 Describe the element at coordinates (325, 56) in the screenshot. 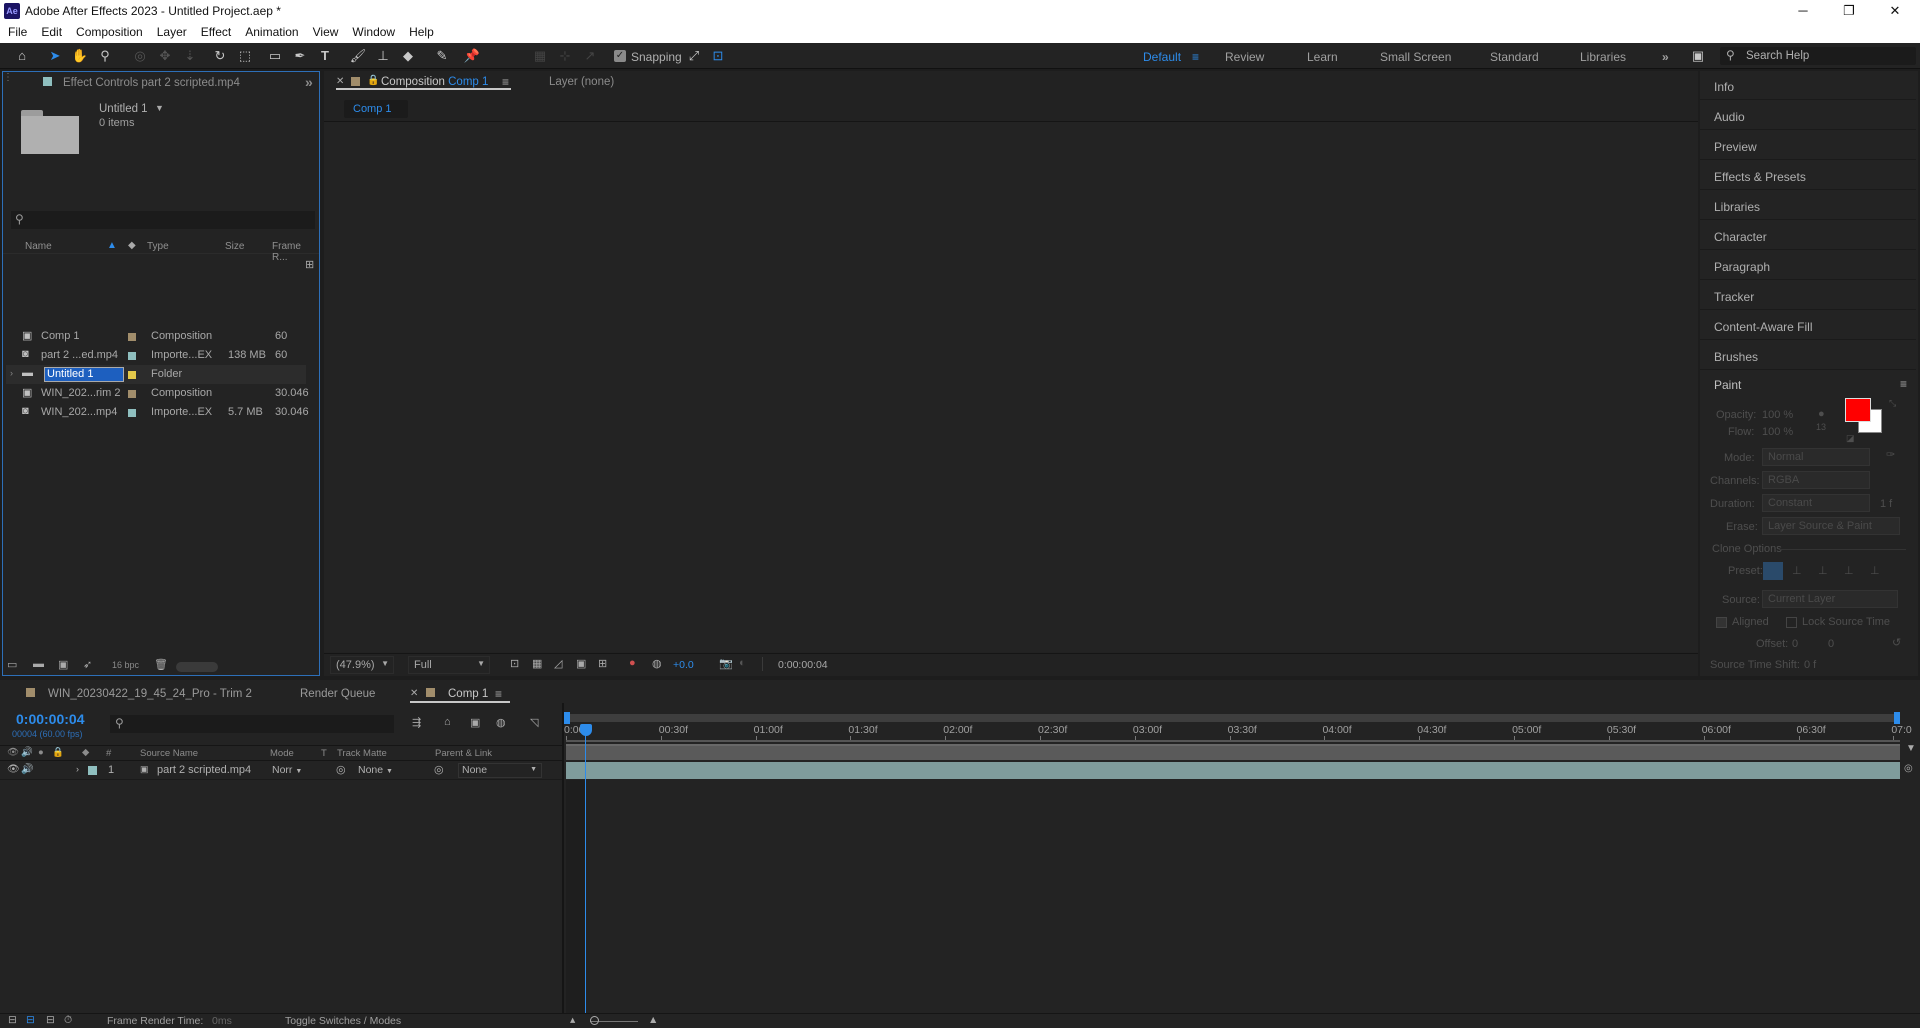

I see `type-tool-icon: T` at that location.